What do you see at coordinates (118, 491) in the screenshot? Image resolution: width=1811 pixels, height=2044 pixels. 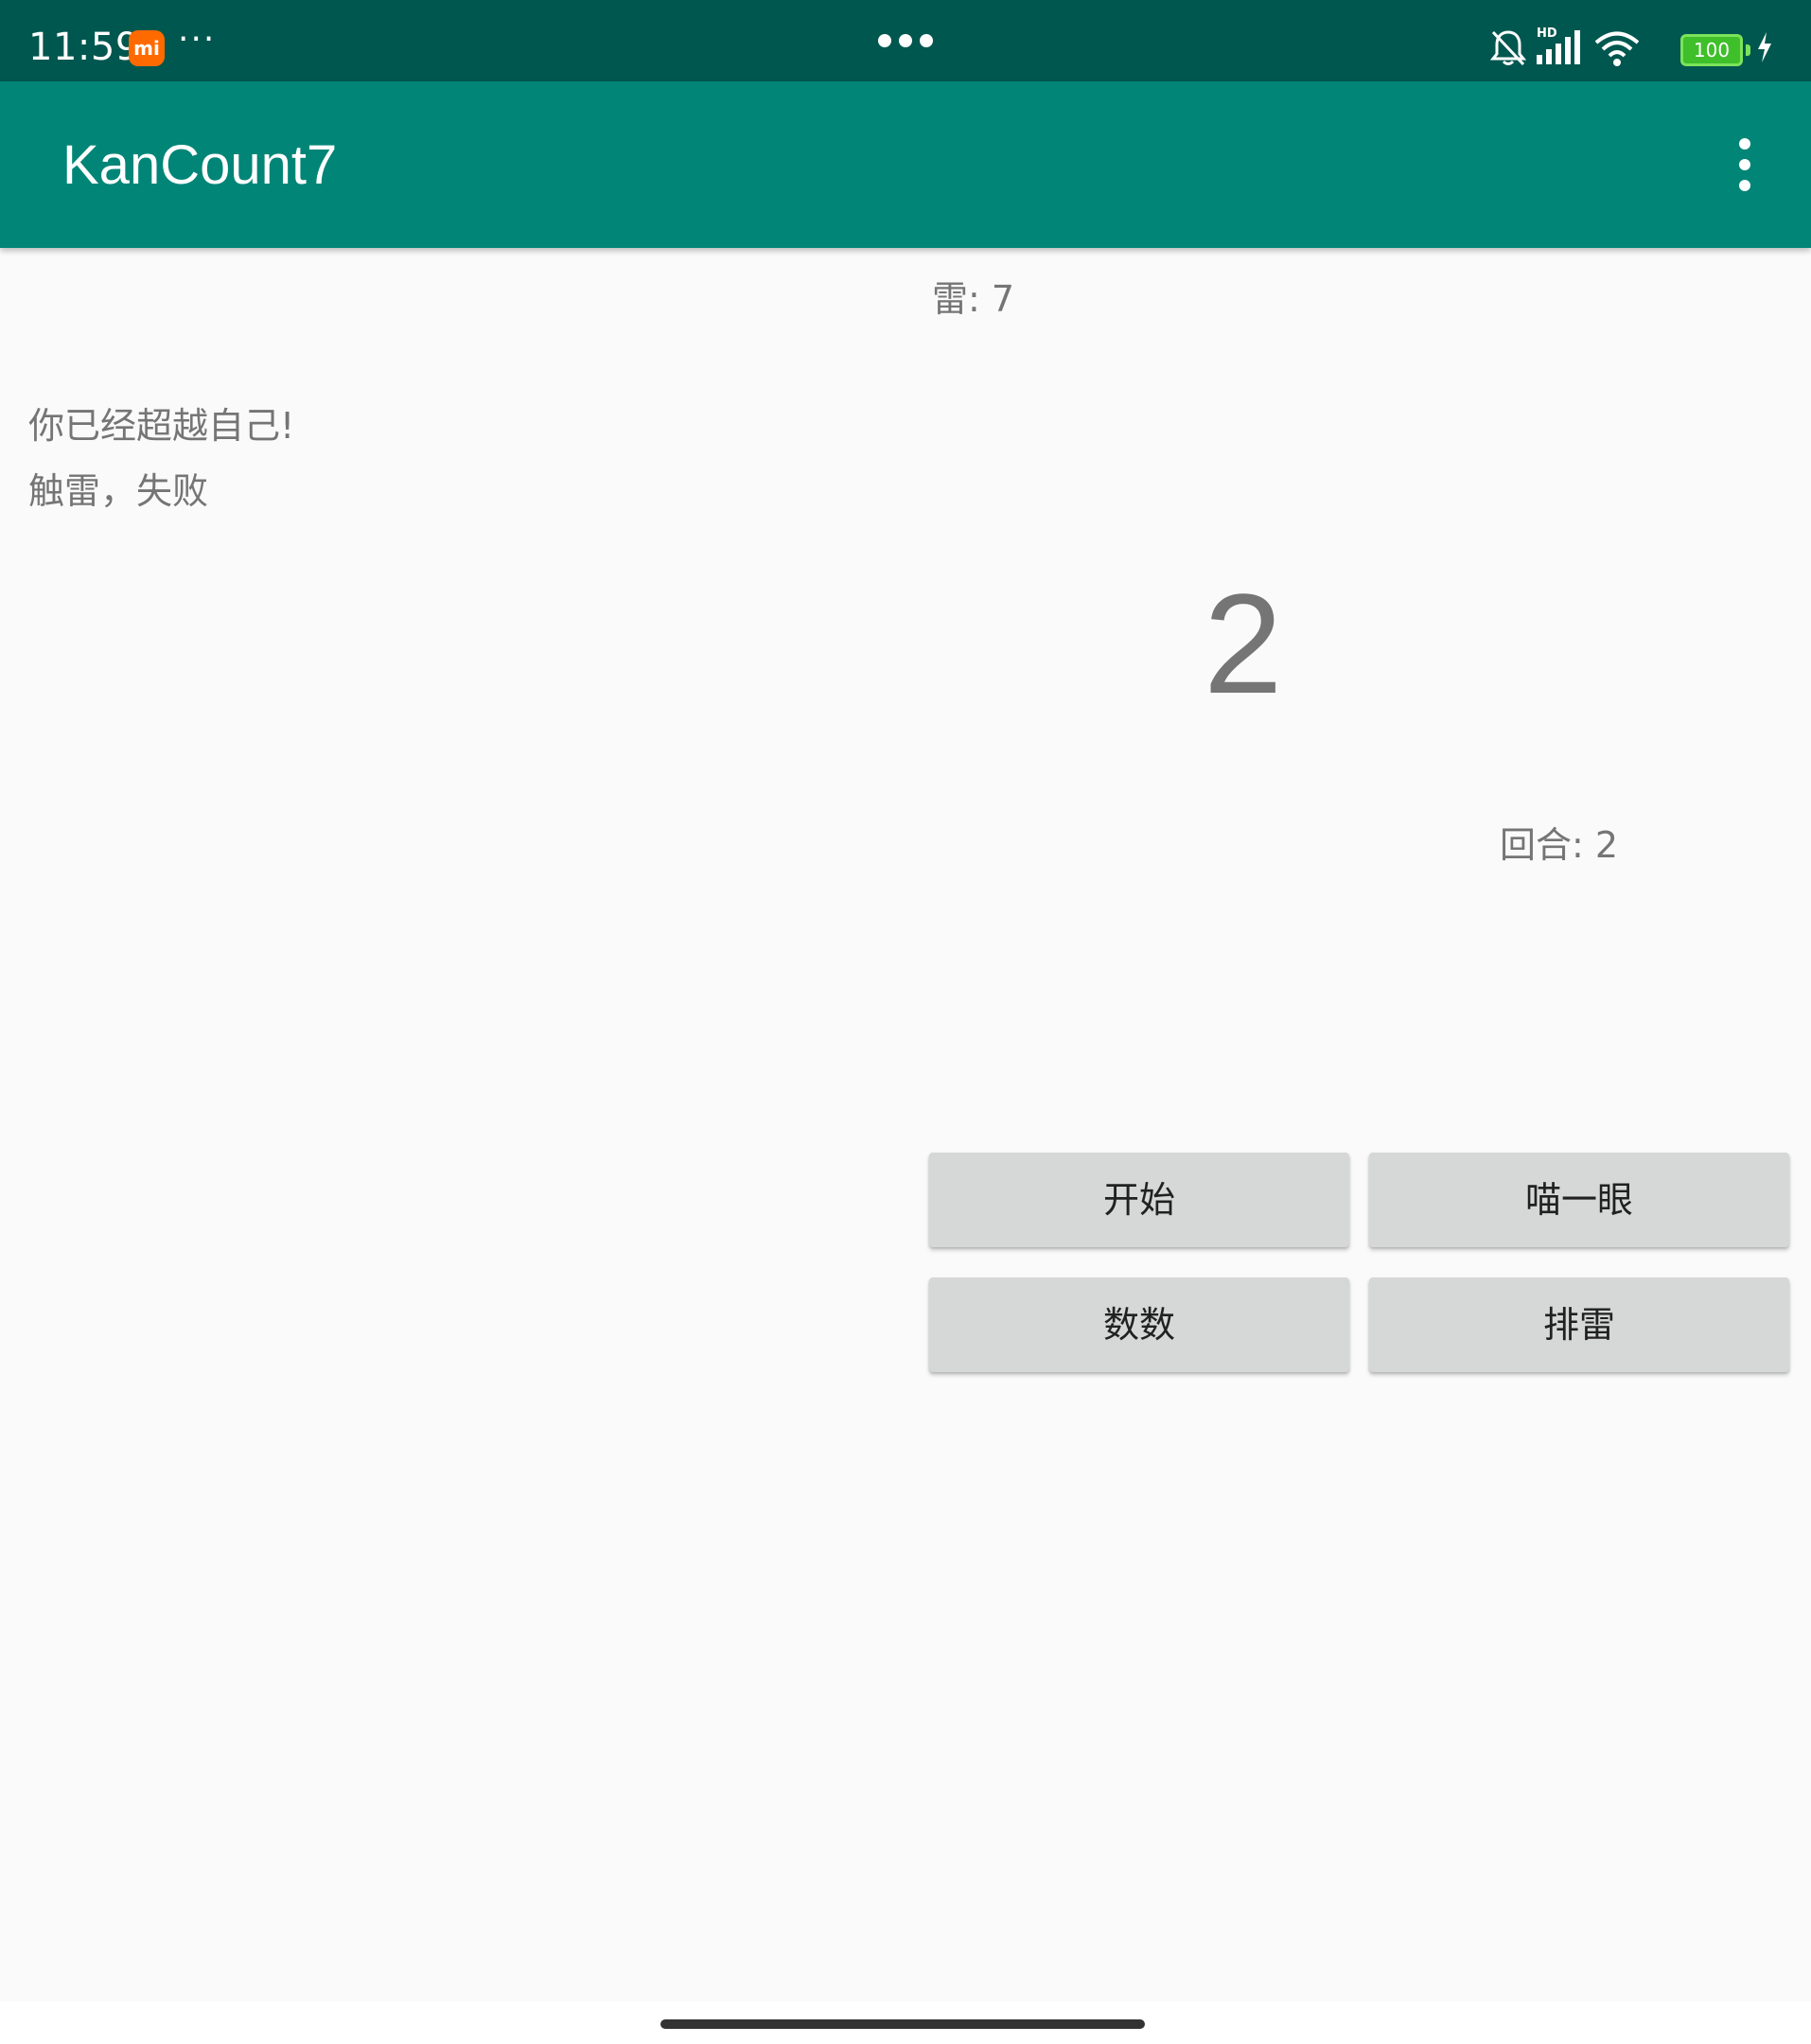 I see `message-line: 触雷，失败` at bounding box center [118, 491].